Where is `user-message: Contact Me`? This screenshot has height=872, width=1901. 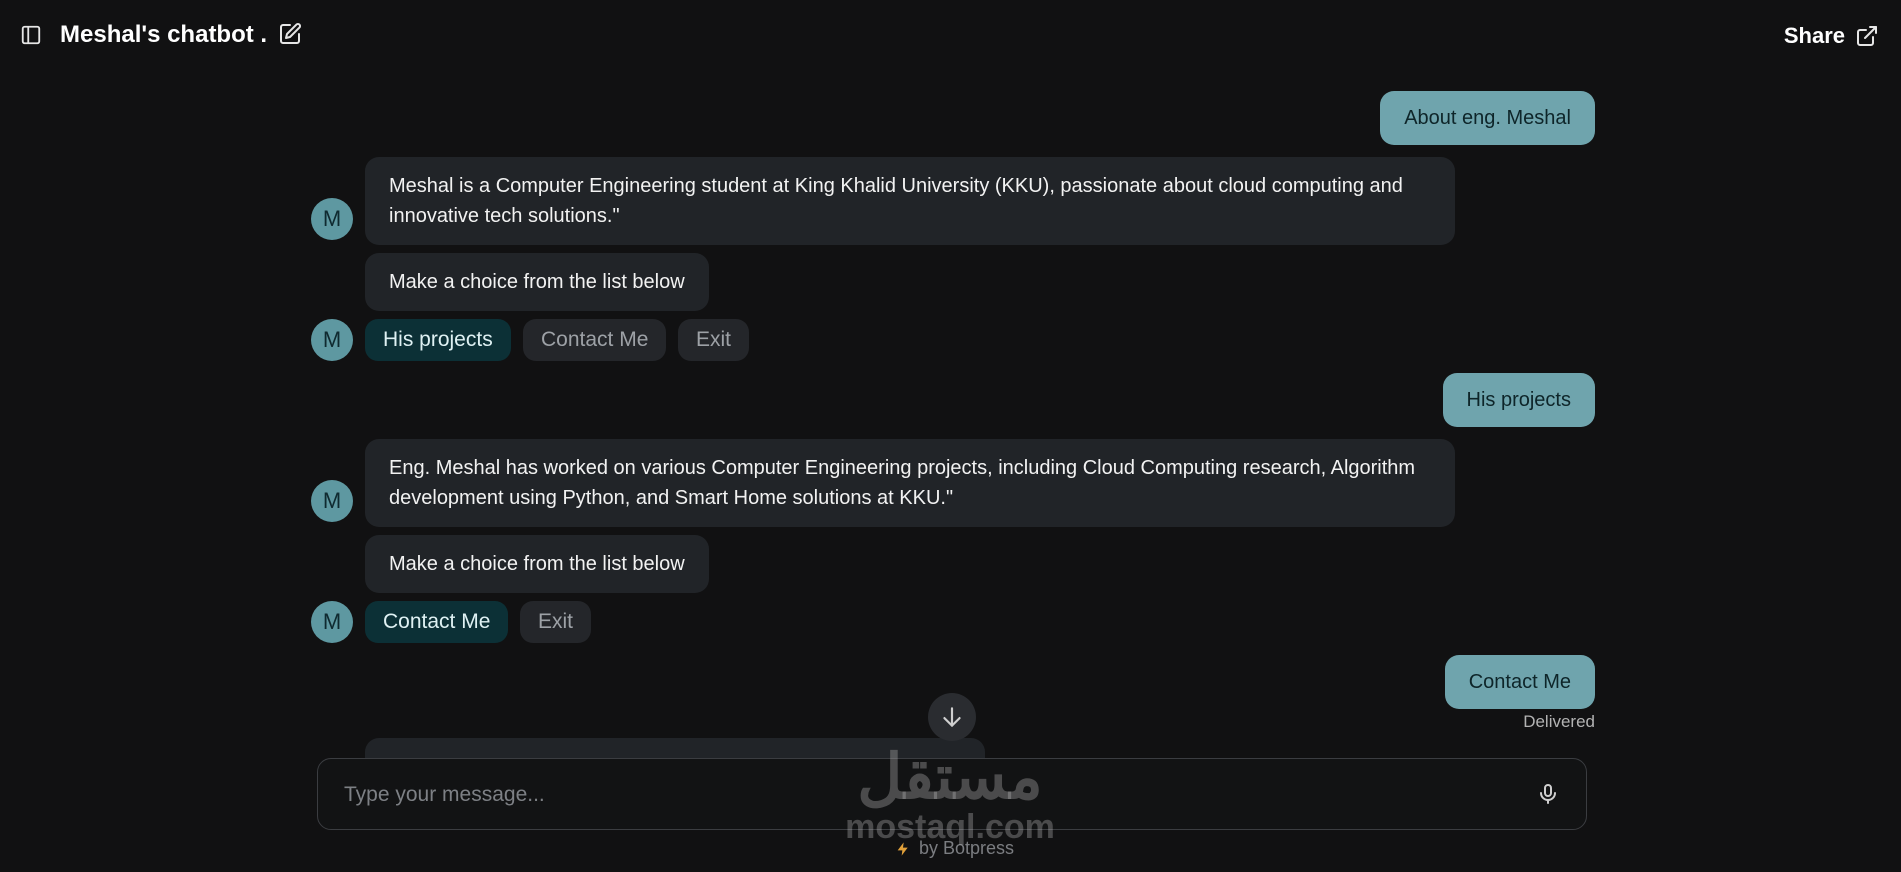
user-message: Contact Me is located at coordinates (1519, 682).